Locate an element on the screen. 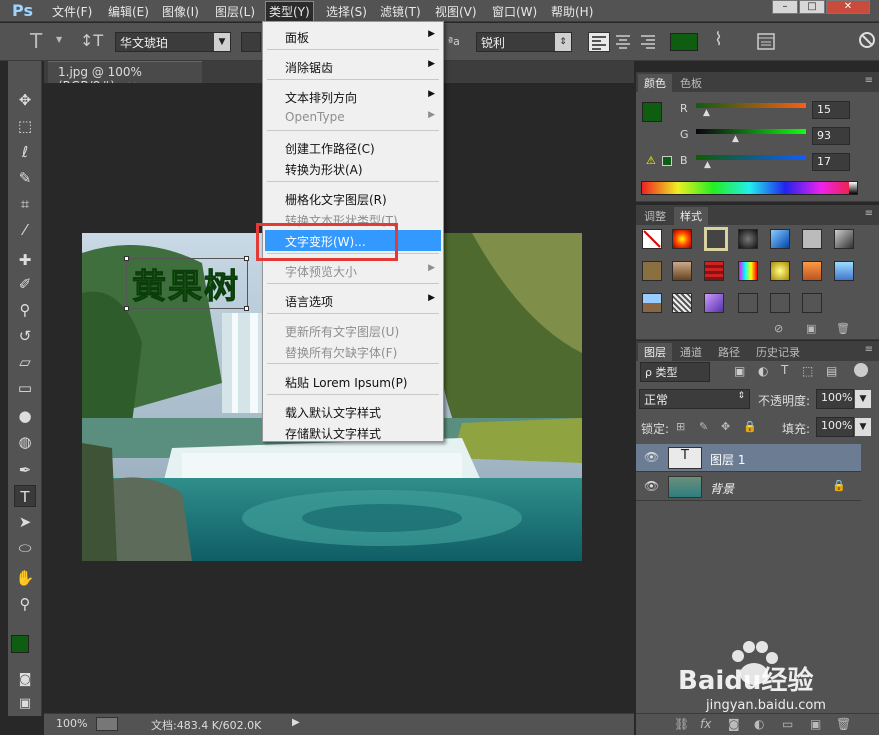  close-button: ✕ is located at coordinates (848, 7).